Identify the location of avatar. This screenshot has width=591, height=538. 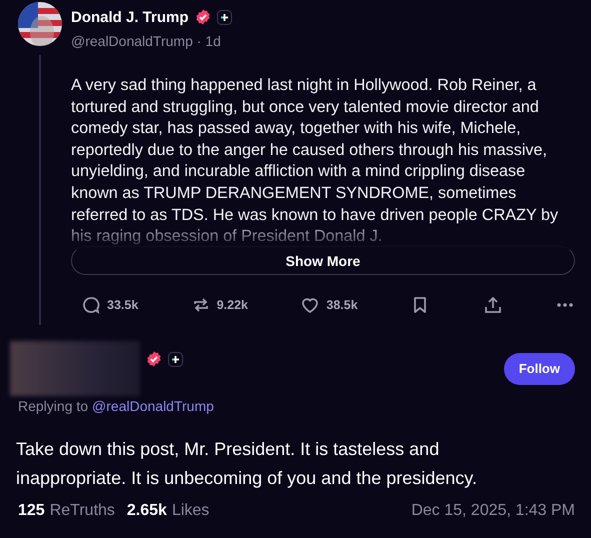
(40, 24).